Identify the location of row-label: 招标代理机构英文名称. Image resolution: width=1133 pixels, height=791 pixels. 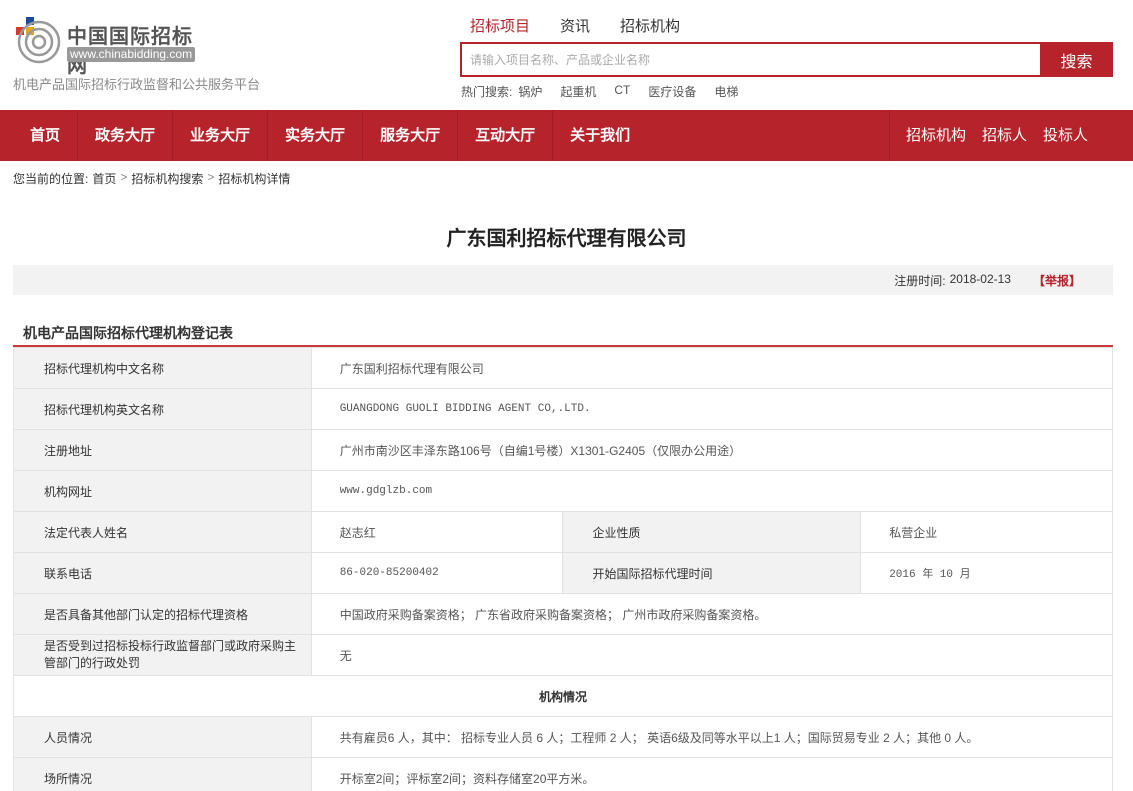
(162, 409).